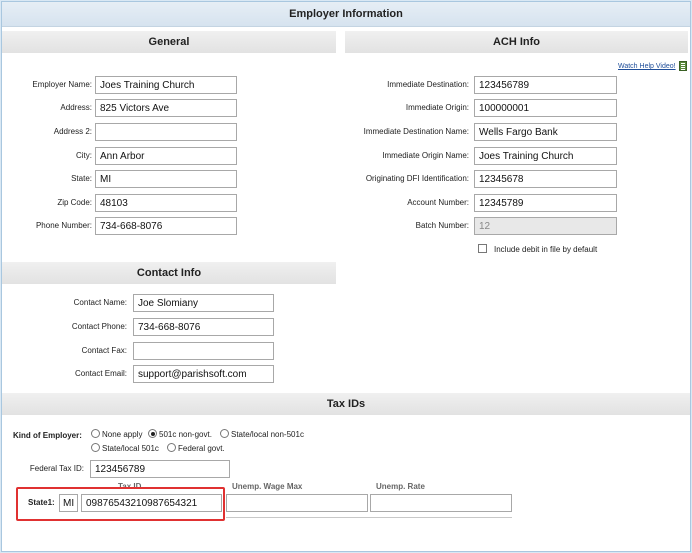 Image resolution: width=692 pixels, height=553 pixels. What do you see at coordinates (267, 486) in the screenshot?
I see `col-header-wage-max: Unemp. Wage Max` at bounding box center [267, 486].